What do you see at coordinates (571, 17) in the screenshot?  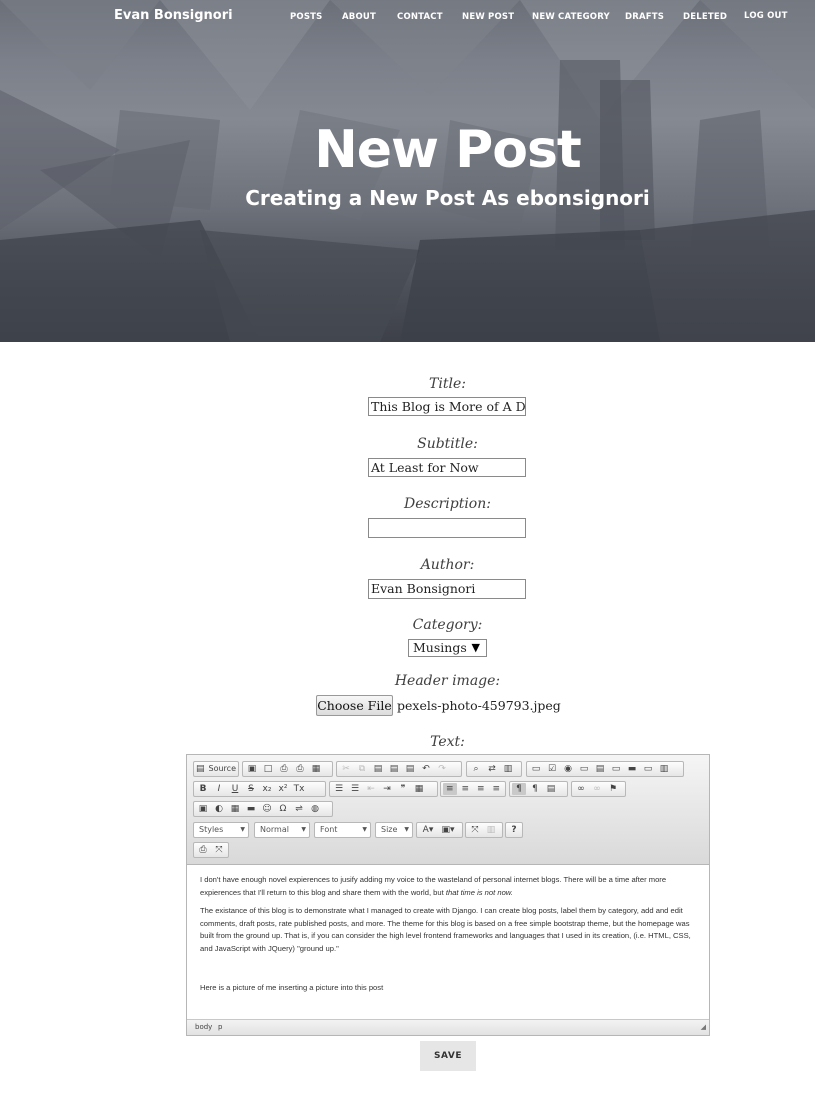 I see `nav-link-new-category: NEW CATEGORY` at bounding box center [571, 17].